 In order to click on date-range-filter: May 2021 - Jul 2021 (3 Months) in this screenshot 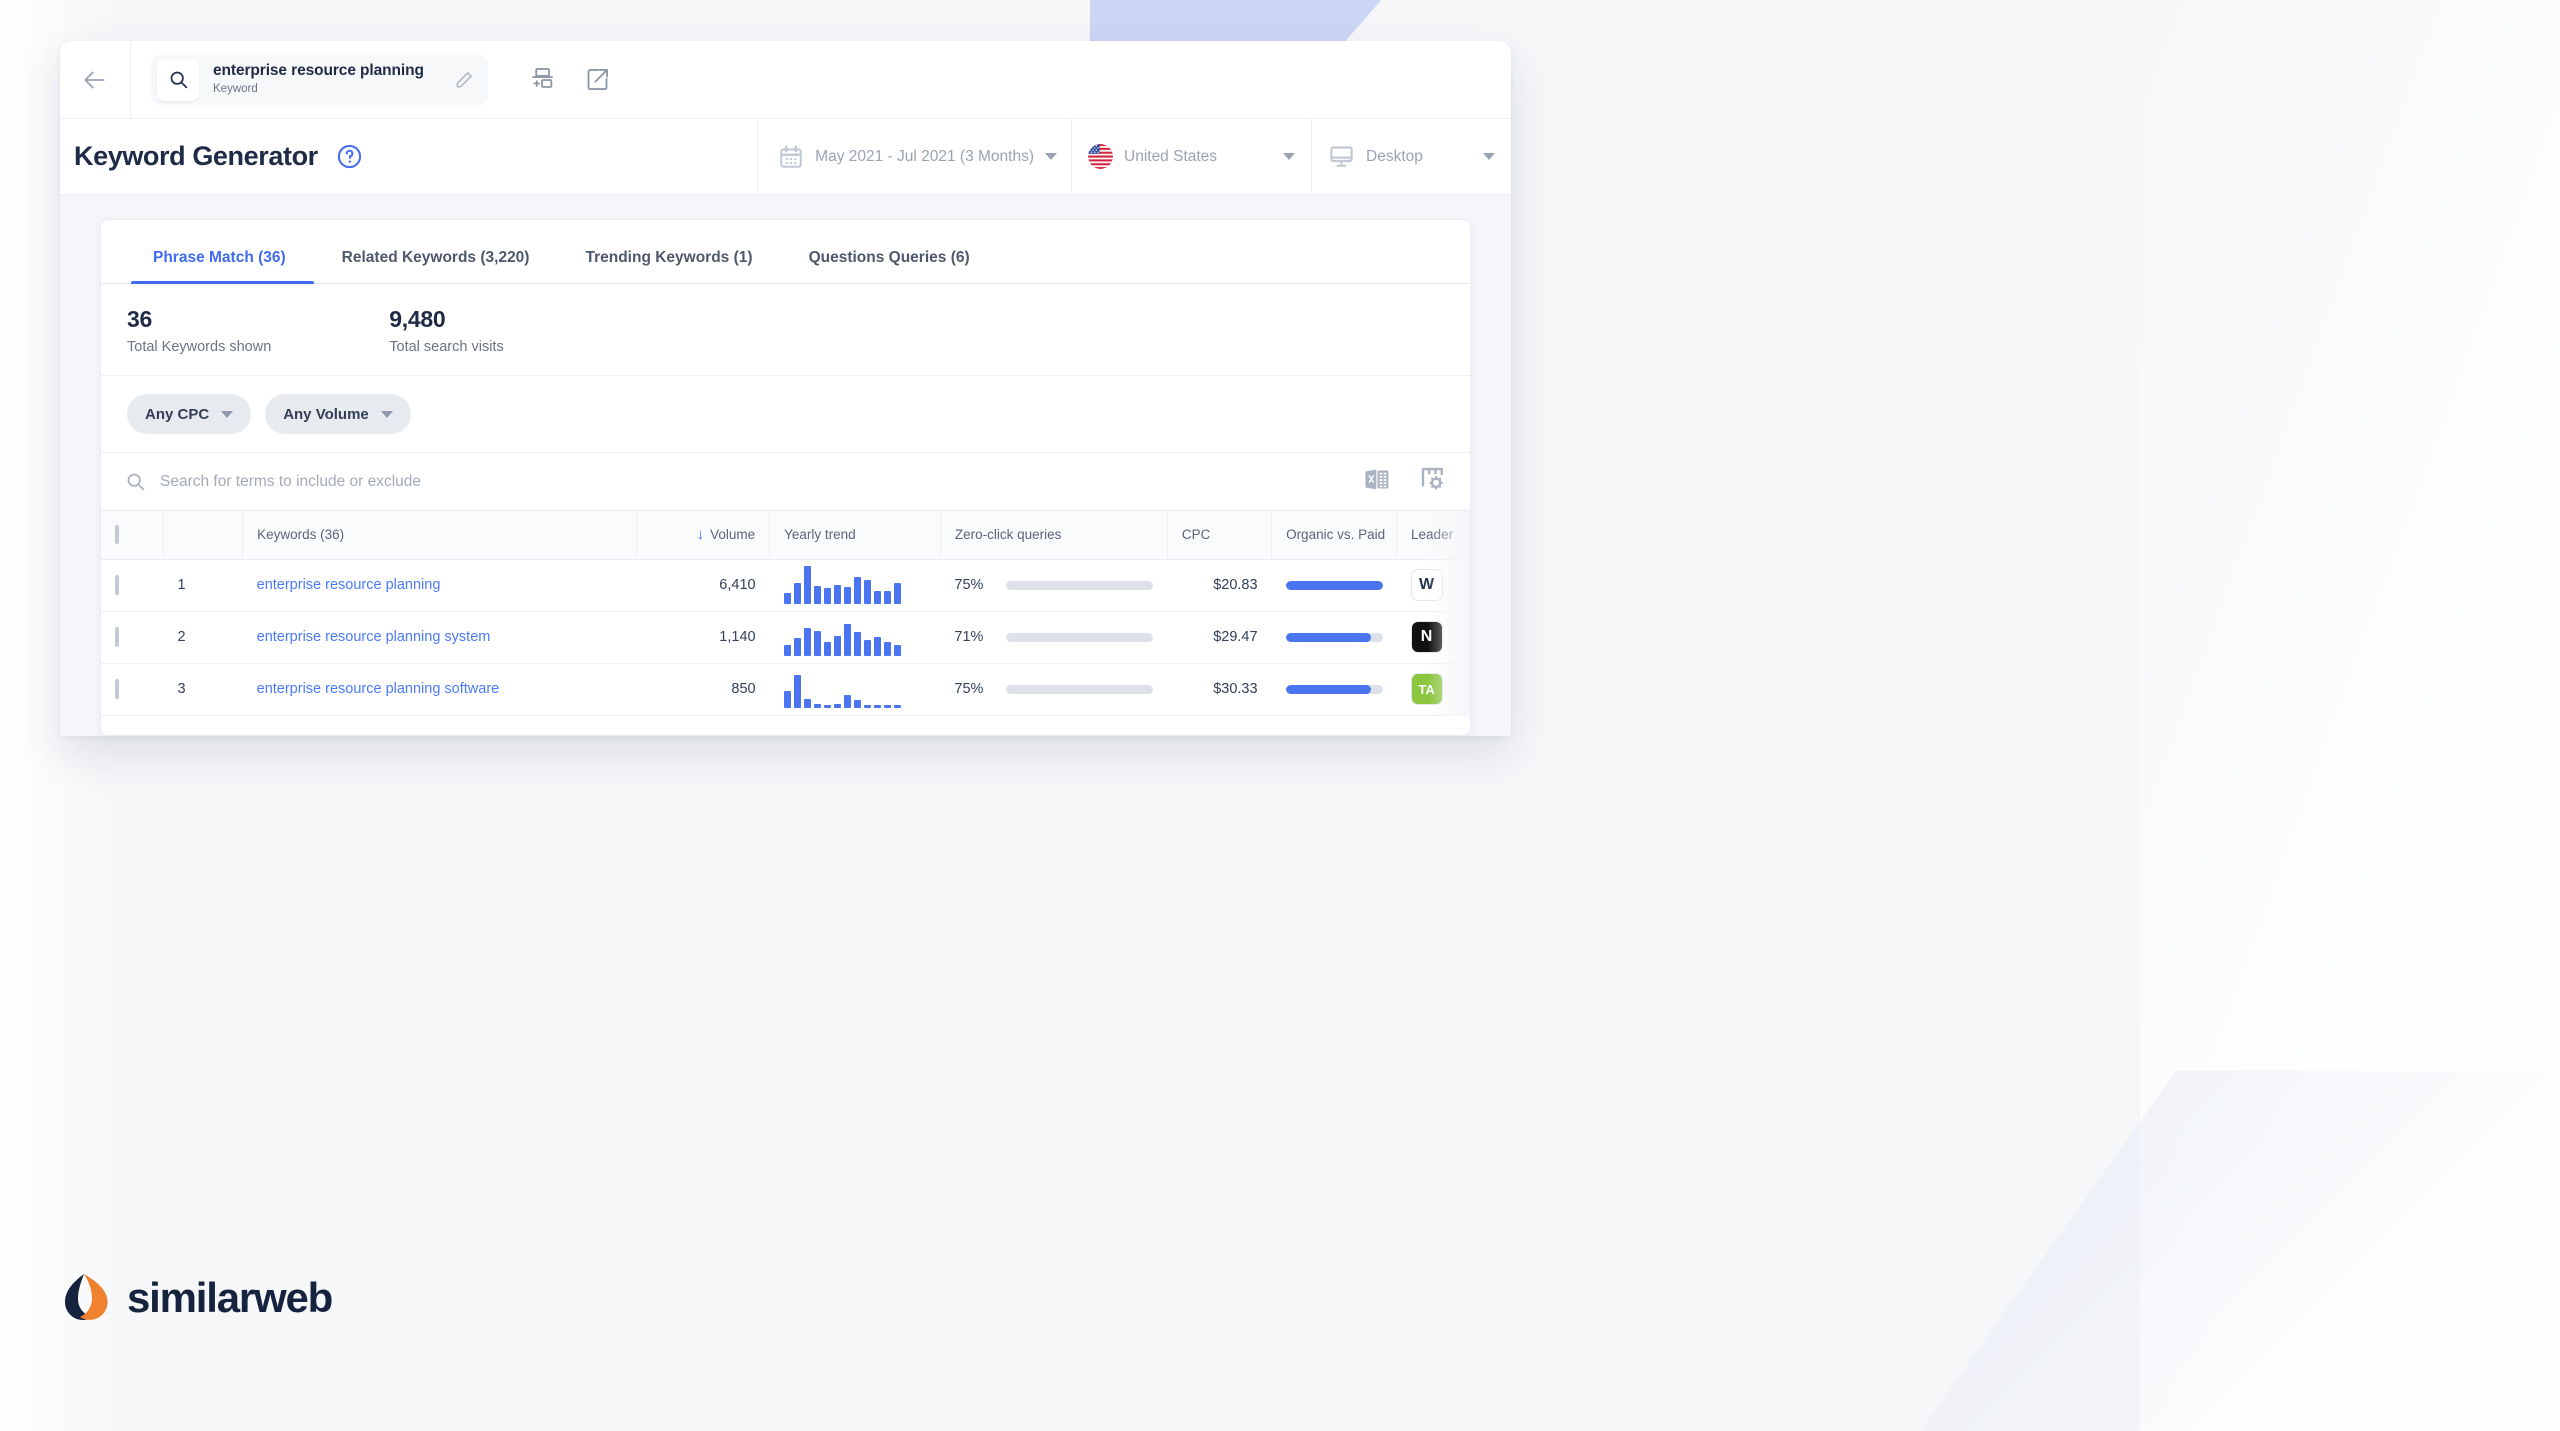, I will do `click(914, 156)`.